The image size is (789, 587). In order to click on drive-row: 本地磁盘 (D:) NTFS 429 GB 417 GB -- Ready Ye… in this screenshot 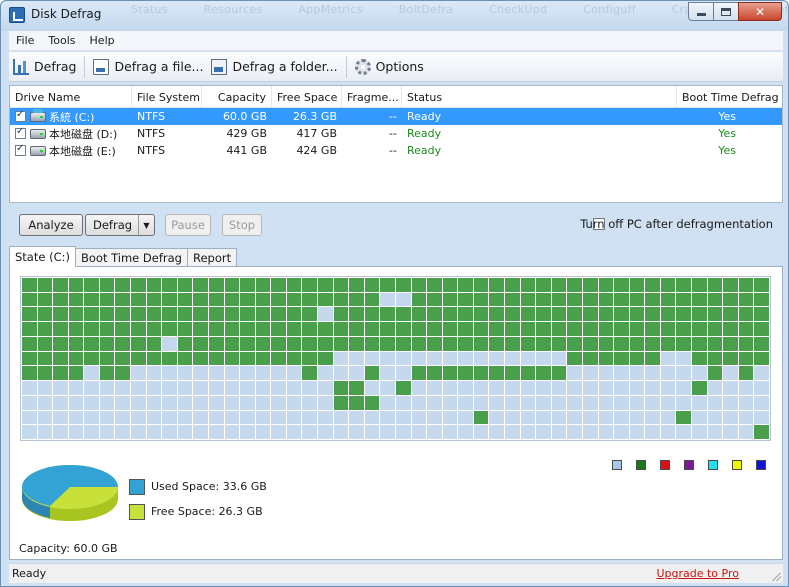, I will do `click(396, 133)`.